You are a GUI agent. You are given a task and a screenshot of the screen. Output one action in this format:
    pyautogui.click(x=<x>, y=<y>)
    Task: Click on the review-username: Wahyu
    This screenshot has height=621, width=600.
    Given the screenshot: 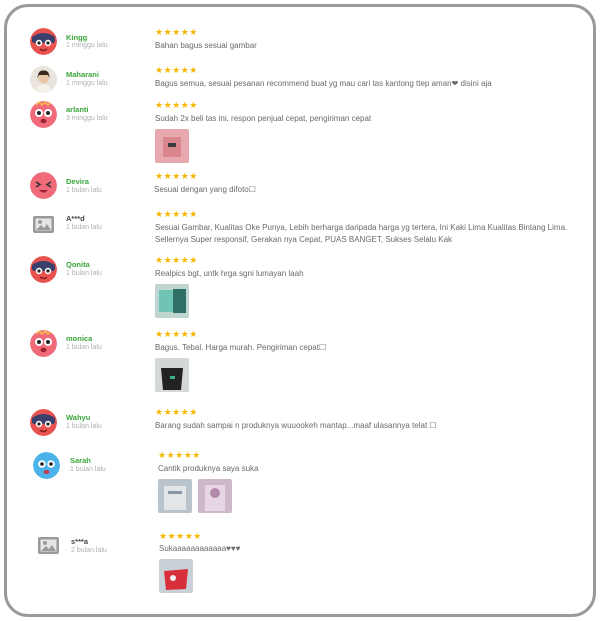 What is the action you would take?
    pyautogui.click(x=78, y=417)
    